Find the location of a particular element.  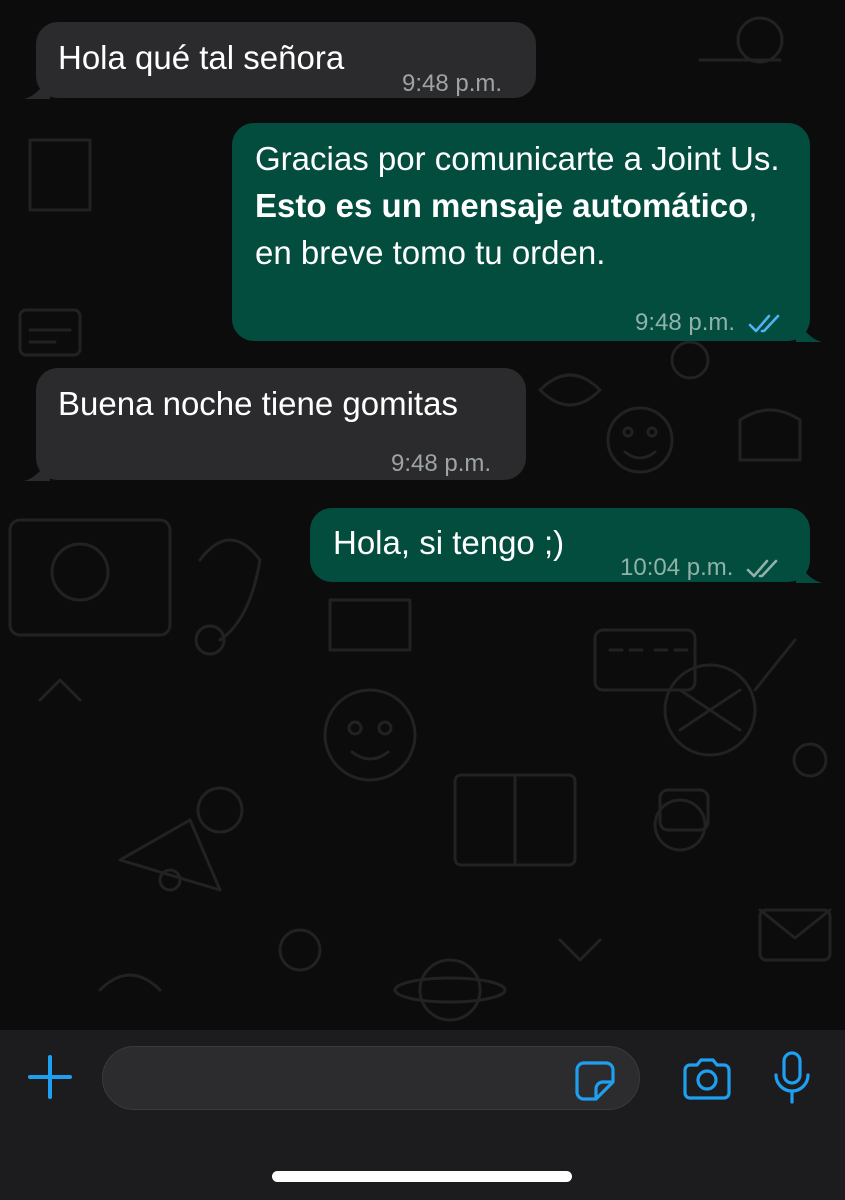

message-text: Hola qué tal señora is located at coordinates (201, 57).